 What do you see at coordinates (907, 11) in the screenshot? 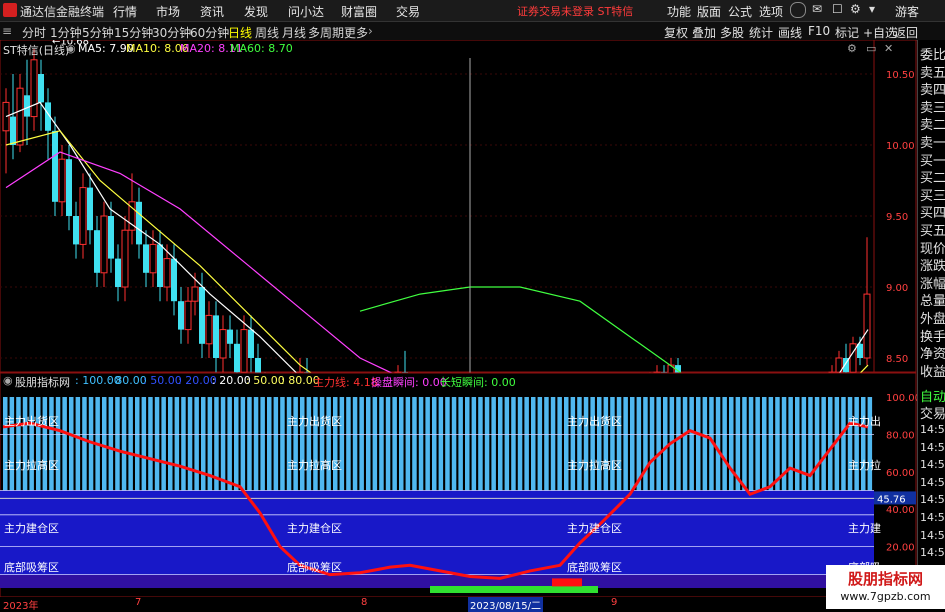
I see `guest-label: 游客` at bounding box center [907, 11].